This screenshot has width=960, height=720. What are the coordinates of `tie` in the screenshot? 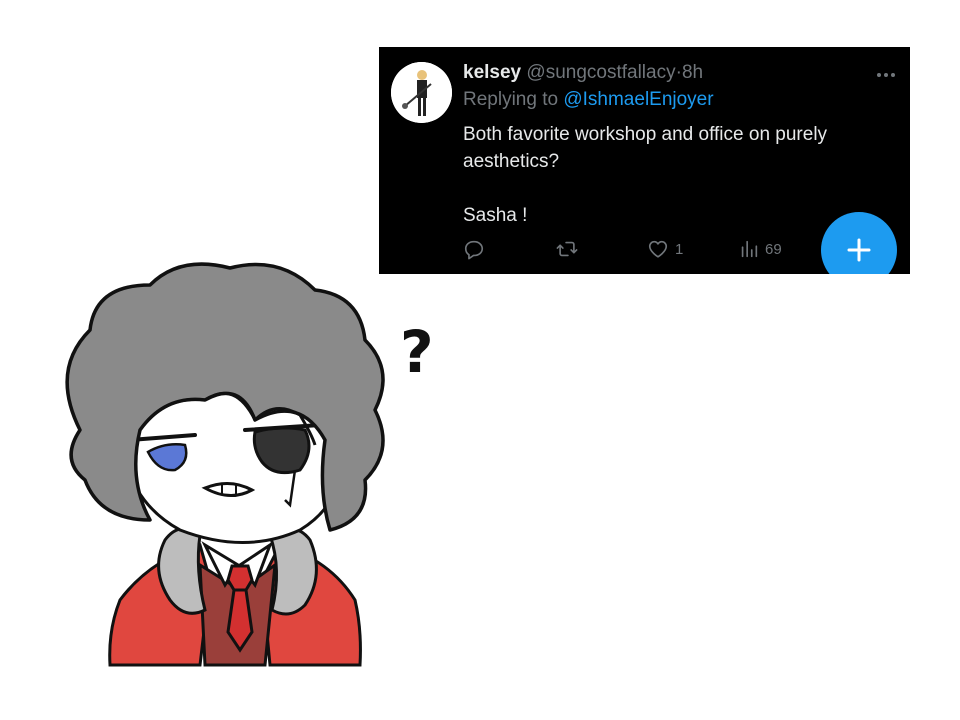 It's located at (240, 608).